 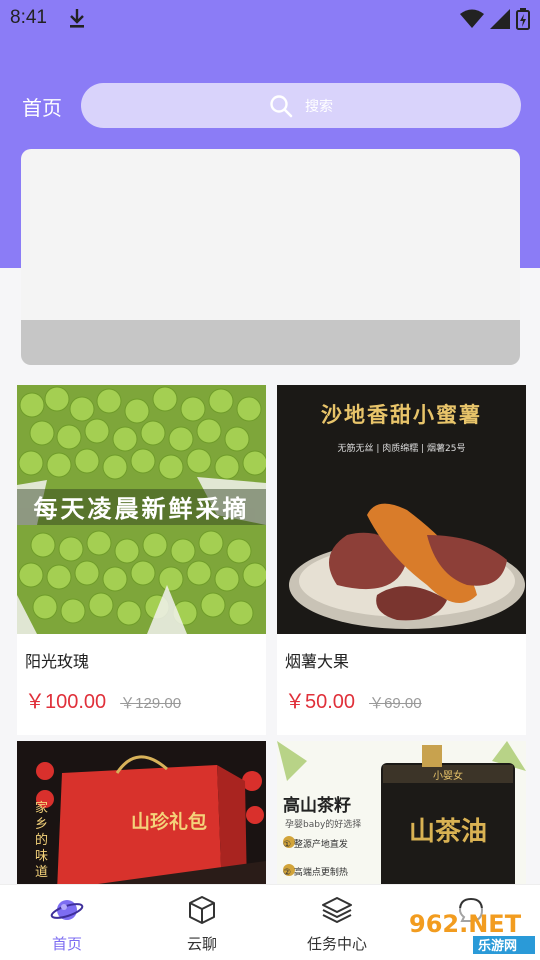 What do you see at coordinates (401, 449) in the screenshot?
I see `product-image-subcaption: 无筋无丝 | 肉质绵糯 | 烟薯25号` at bounding box center [401, 449].